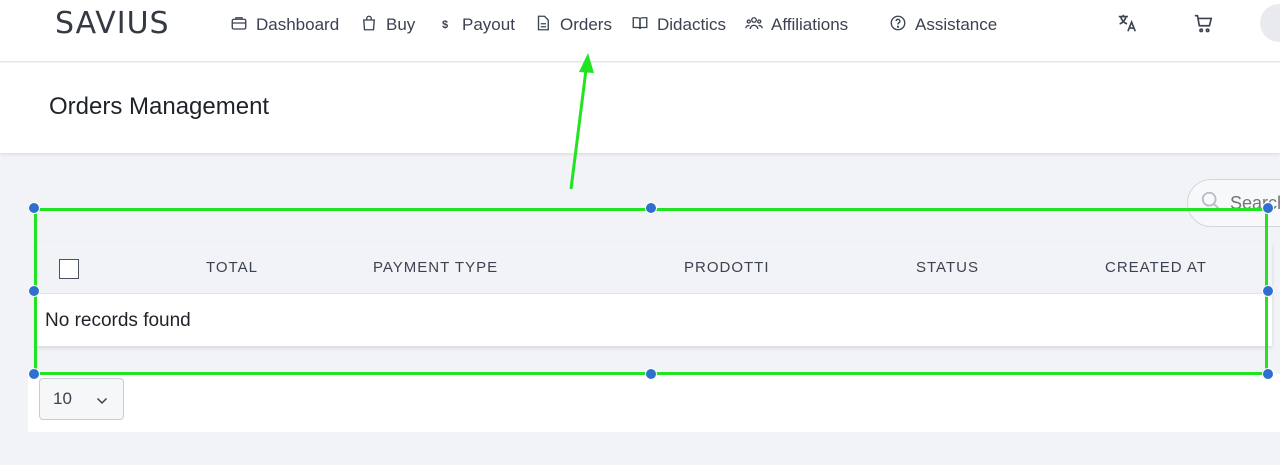 This screenshot has height=465, width=1280. I want to click on page-size-select: 10, so click(81, 399).